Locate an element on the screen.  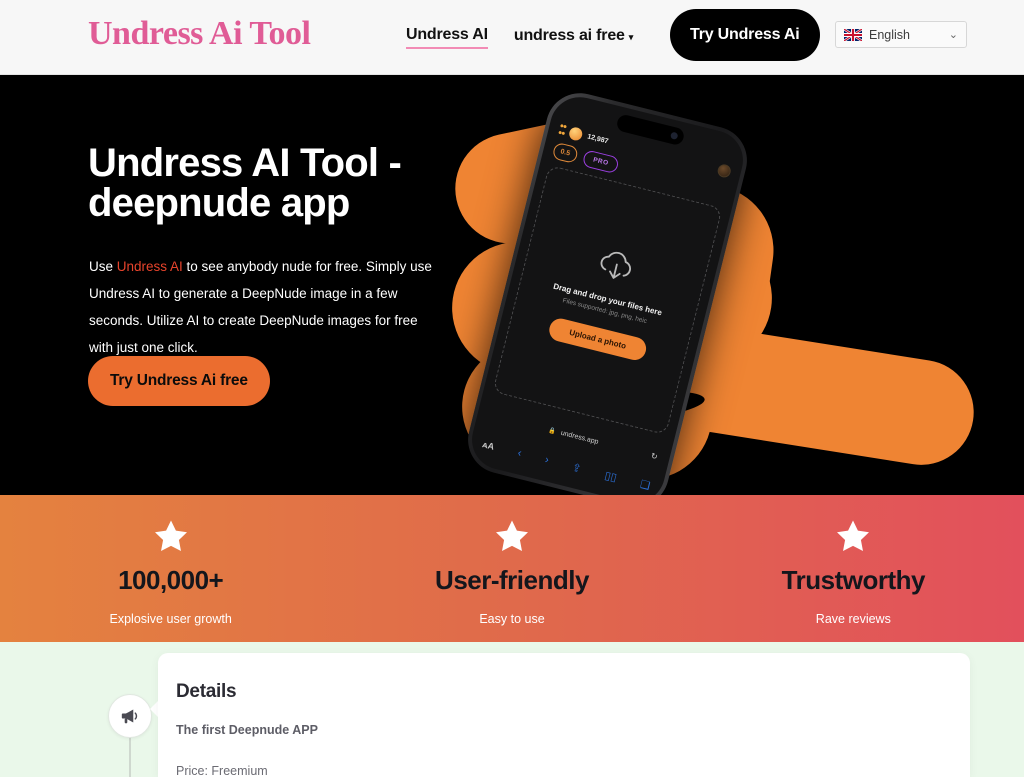
stat-label: Rave reviews is located at coordinates (853, 619).